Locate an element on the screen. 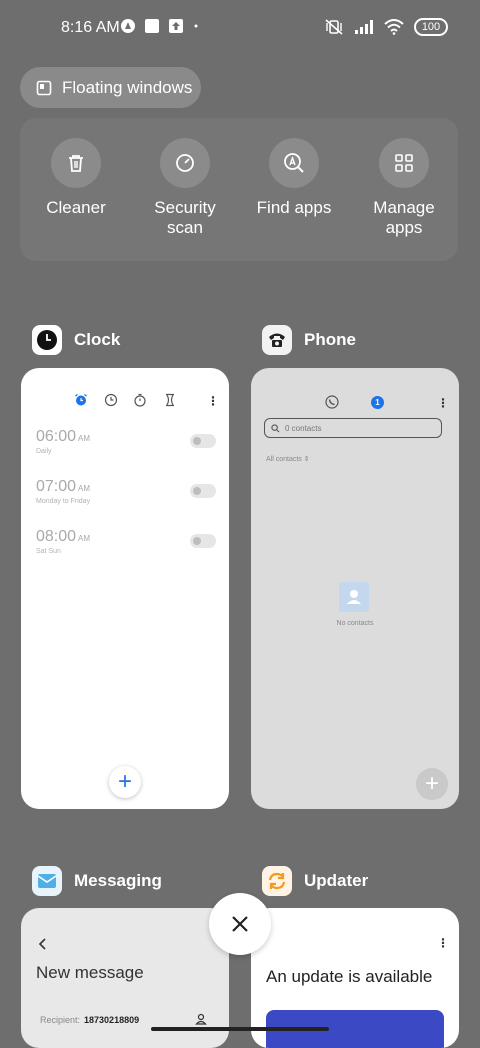 Image resolution: width=480 pixels, height=1048 pixels. cleaner-label: Cleaner is located at coordinates (76, 207).